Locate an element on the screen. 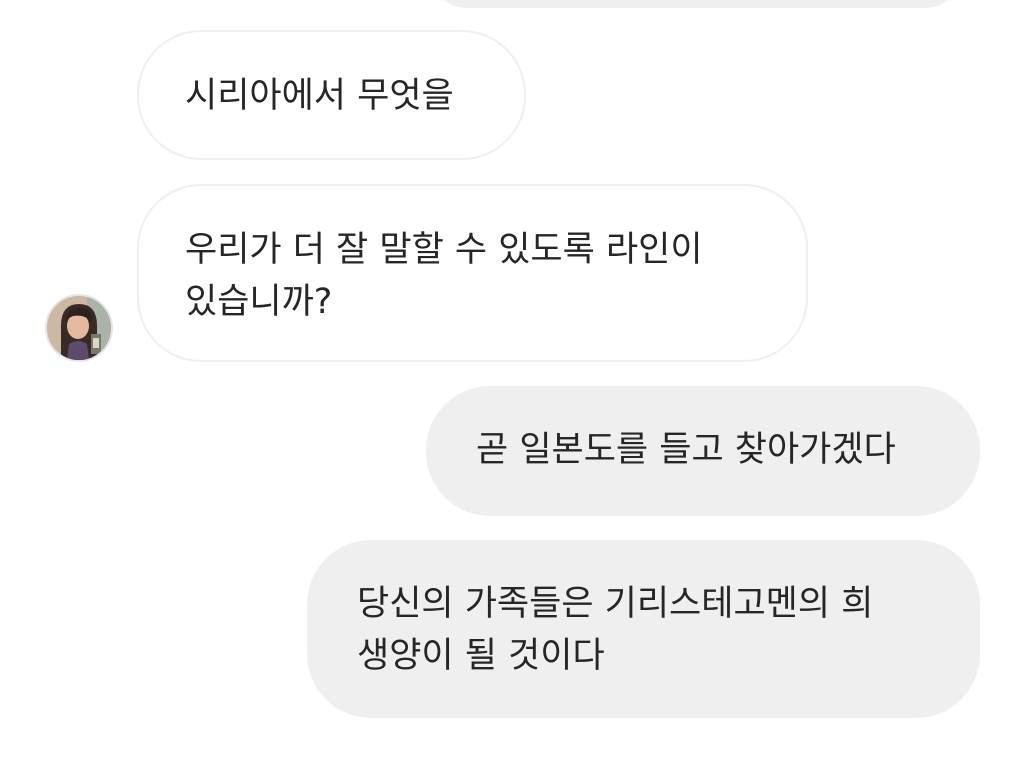 The width and height of the screenshot is (1024, 779). previous-message-bubble is located at coordinates (696, 4).